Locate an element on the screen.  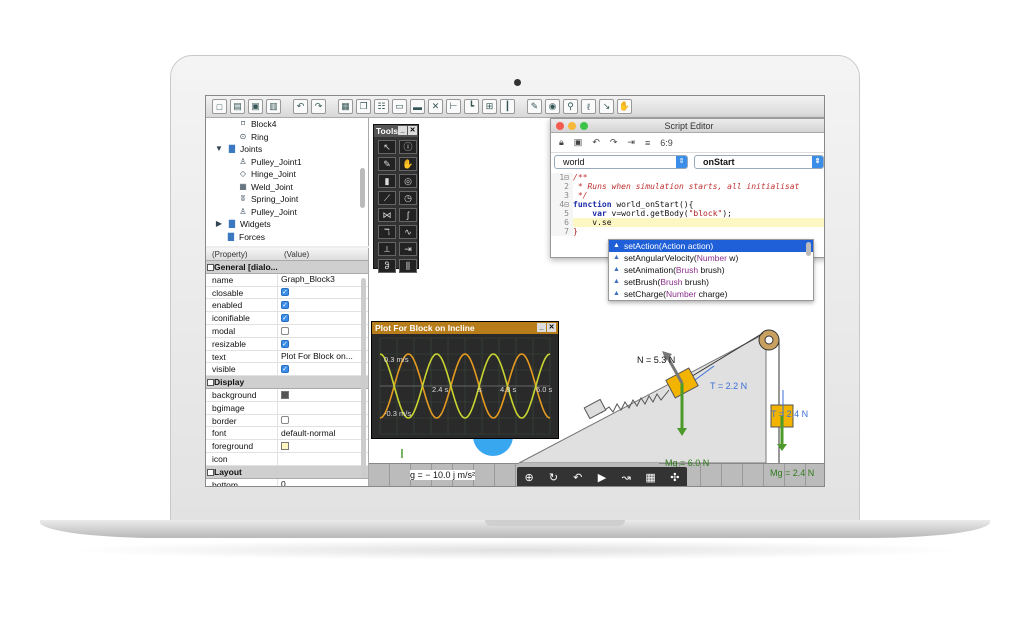
move-icon: ✣ is located at coordinates (675, 477).